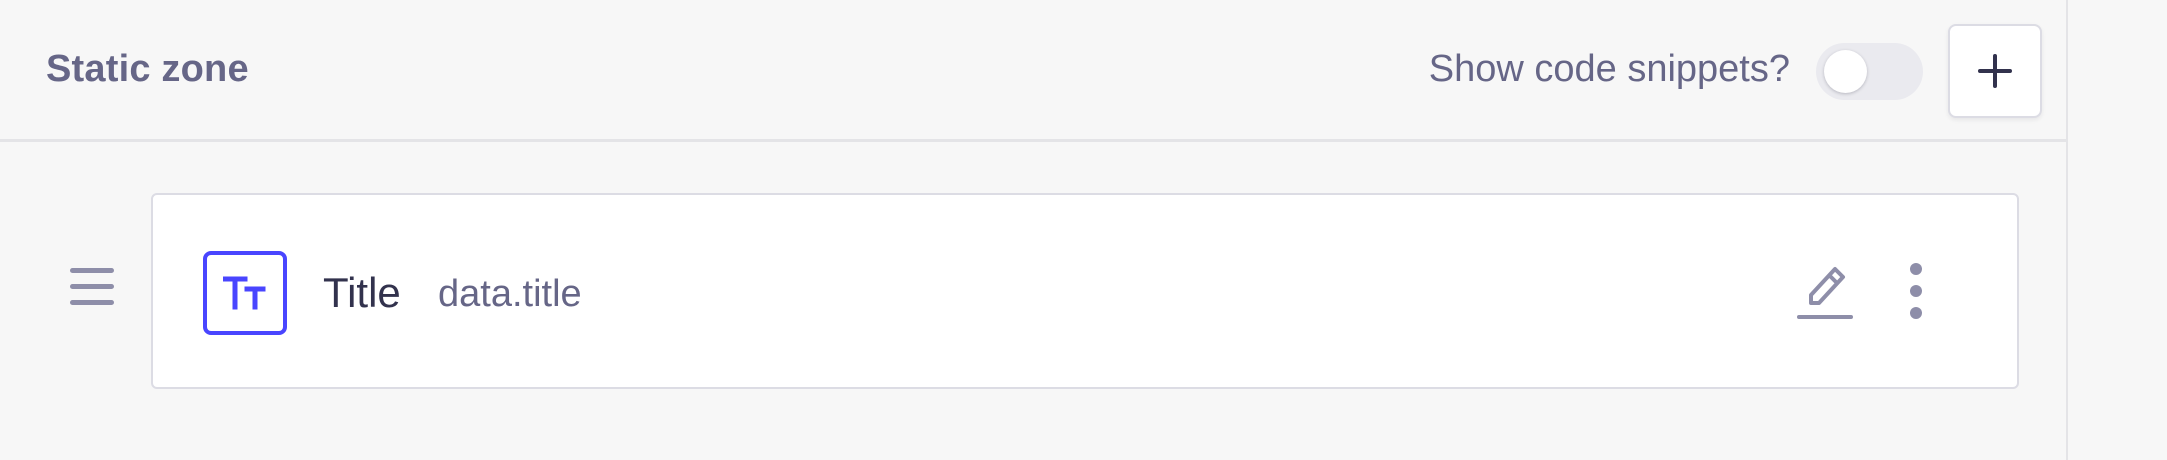 This screenshot has height=460, width=2167. What do you see at coordinates (1845, 71) in the screenshot?
I see `toggle-knob` at bounding box center [1845, 71].